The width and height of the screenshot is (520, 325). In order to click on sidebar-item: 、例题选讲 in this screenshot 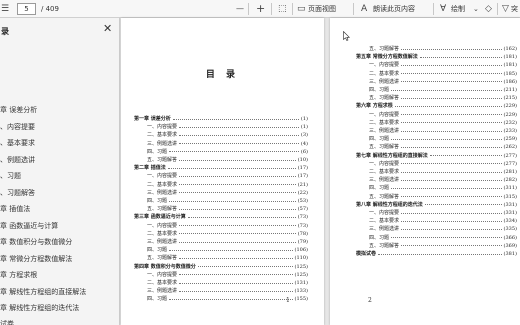, I will do `click(17, 160)`.